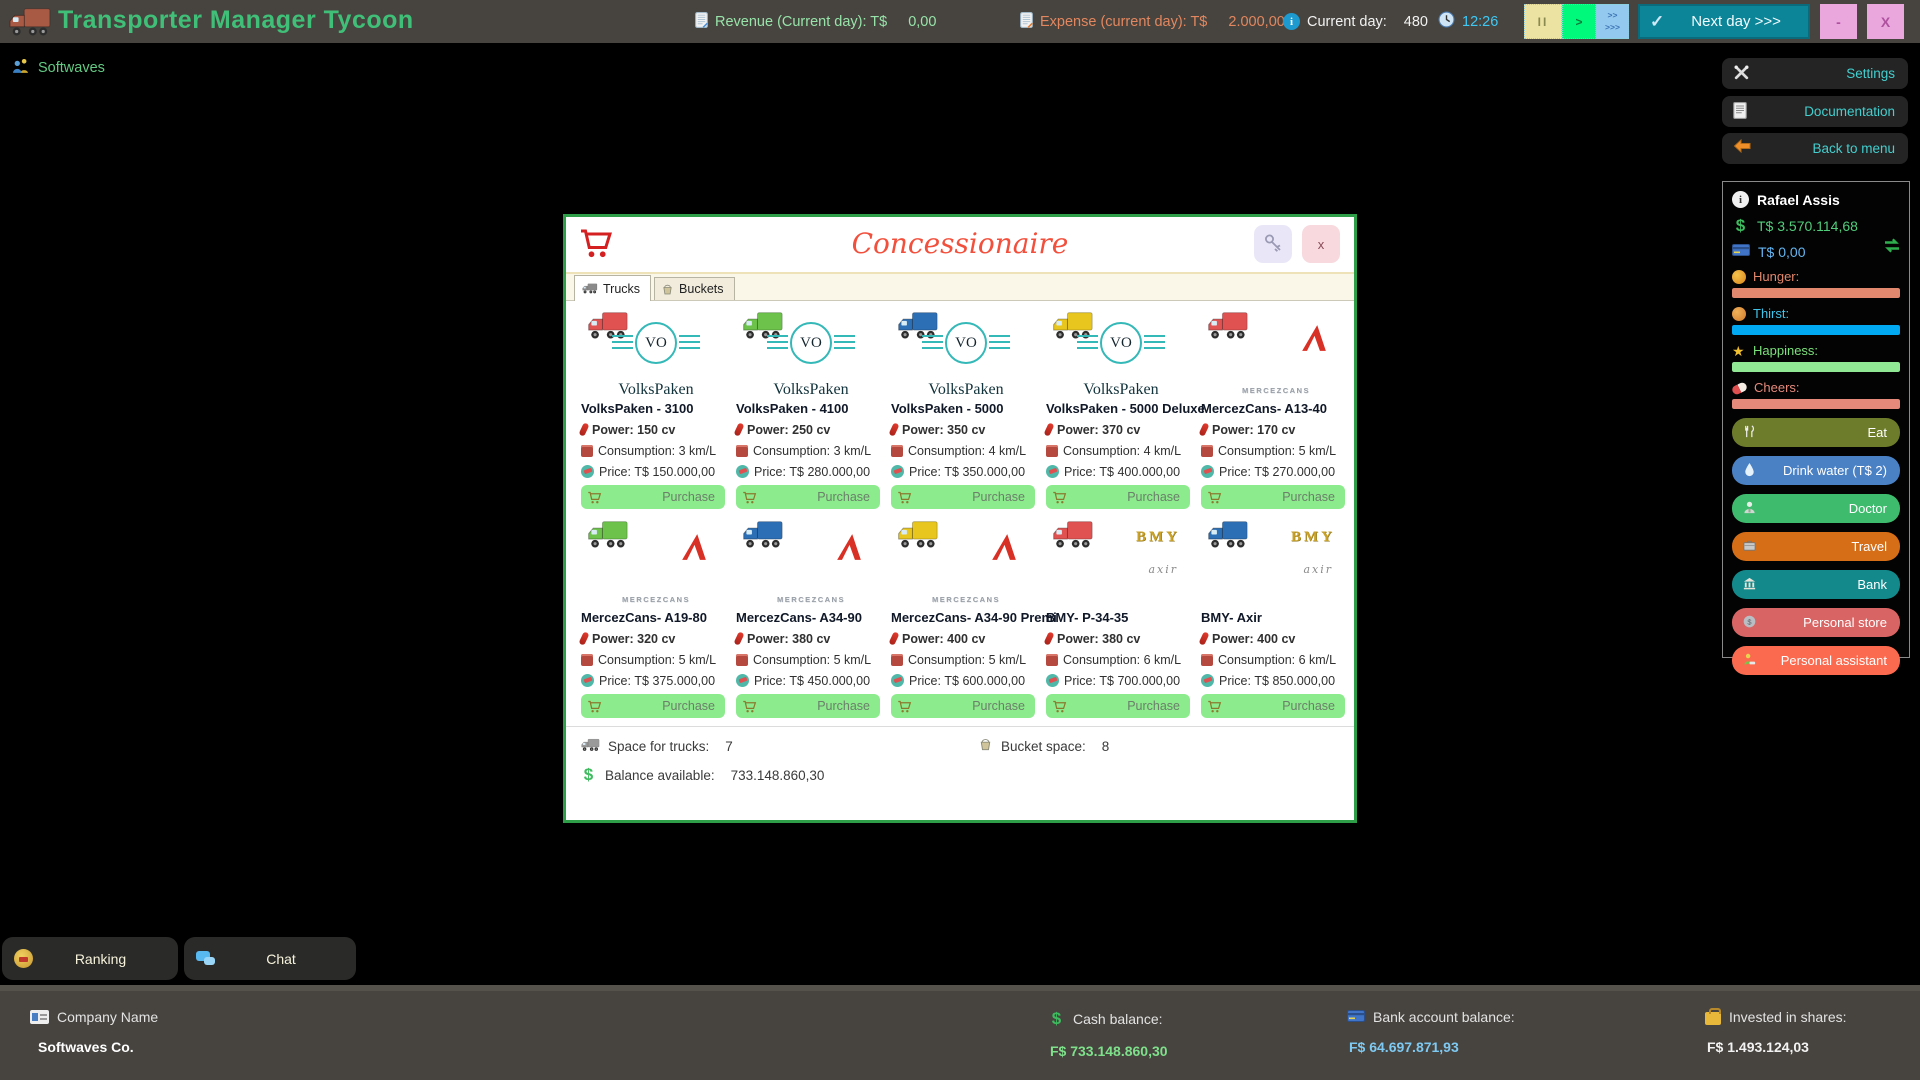 The height and width of the screenshot is (1080, 1920). What do you see at coordinates (1118, 1019) in the screenshot?
I see `cash-balance-label: Cash balance:` at bounding box center [1118, 1019].